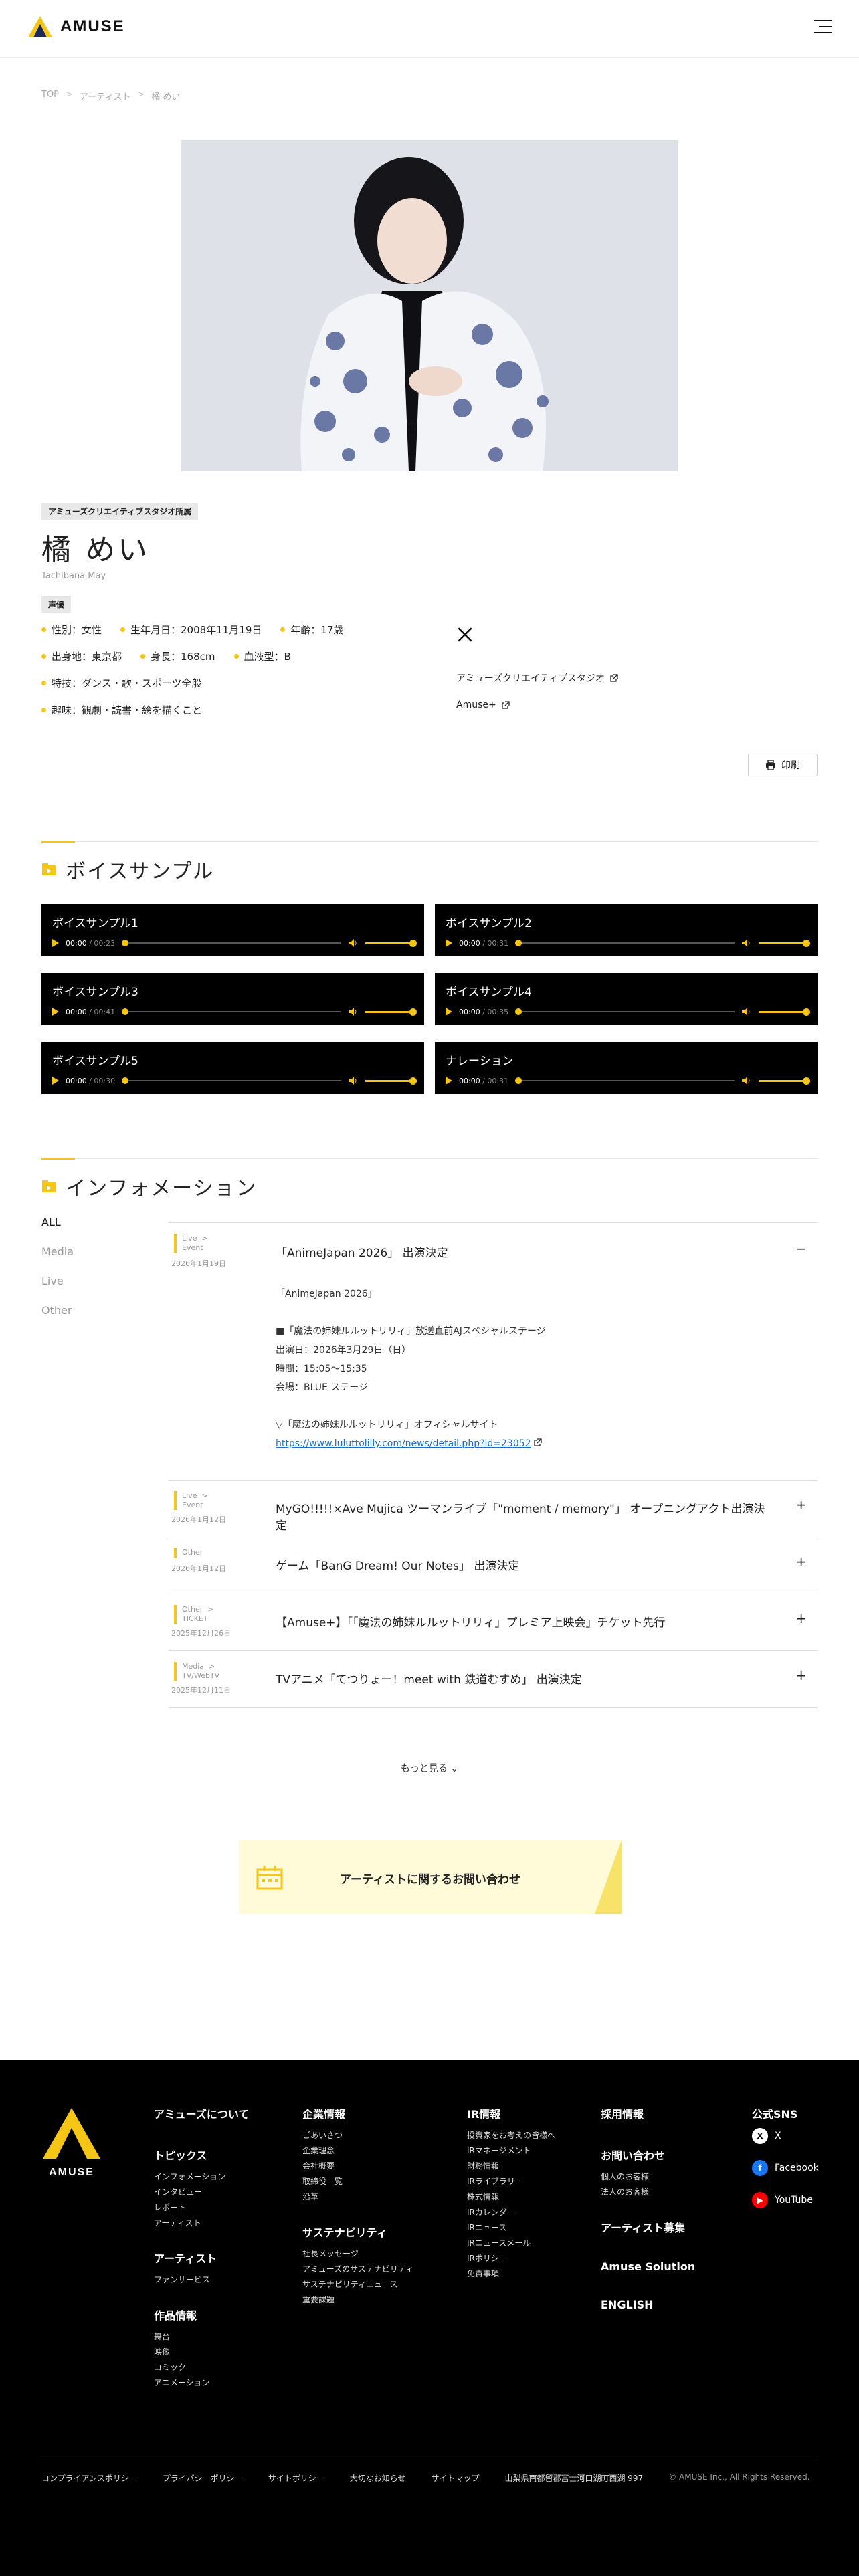 Image resolution: width=859 pixels, height=2576 pixels. Describe the element at coordinates (357, 2232) in the screenshot. I see `footer-heading: サステナビリティ` at that location.